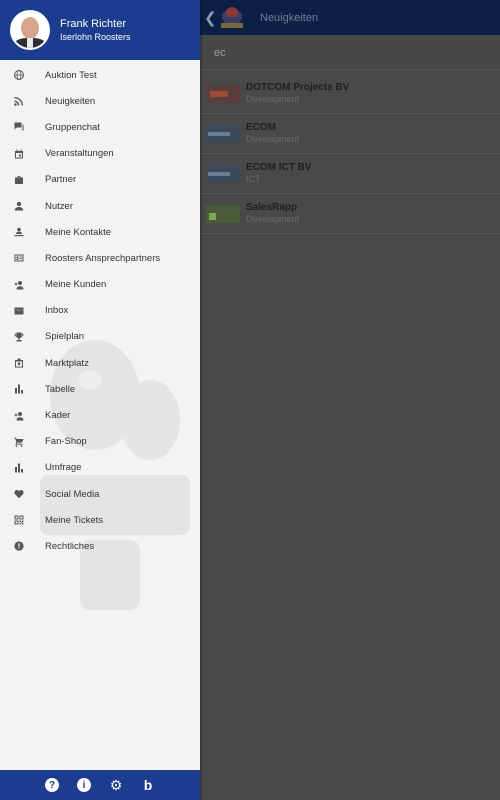 The width and height of the screenshot is (500, 800). I want to click on menu-label: Meine Kontakte, so click(78, 232).